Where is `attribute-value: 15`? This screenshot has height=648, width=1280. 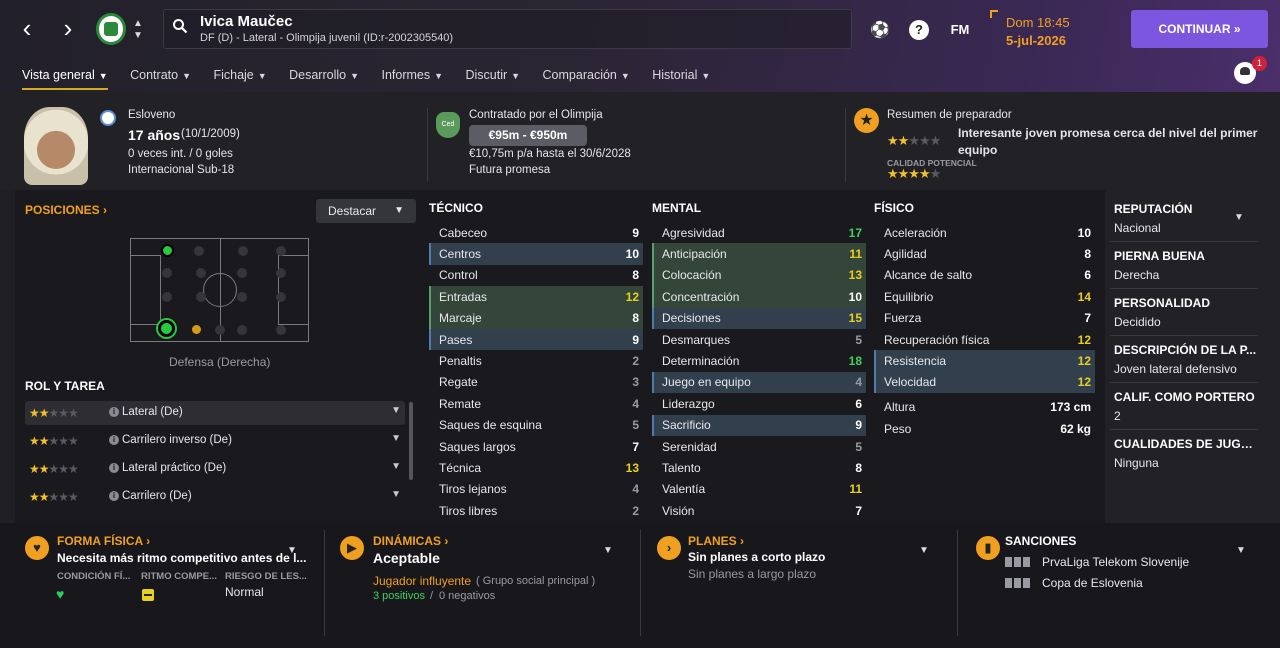
attribute-value: 15 is located at coordinates (855, 318).